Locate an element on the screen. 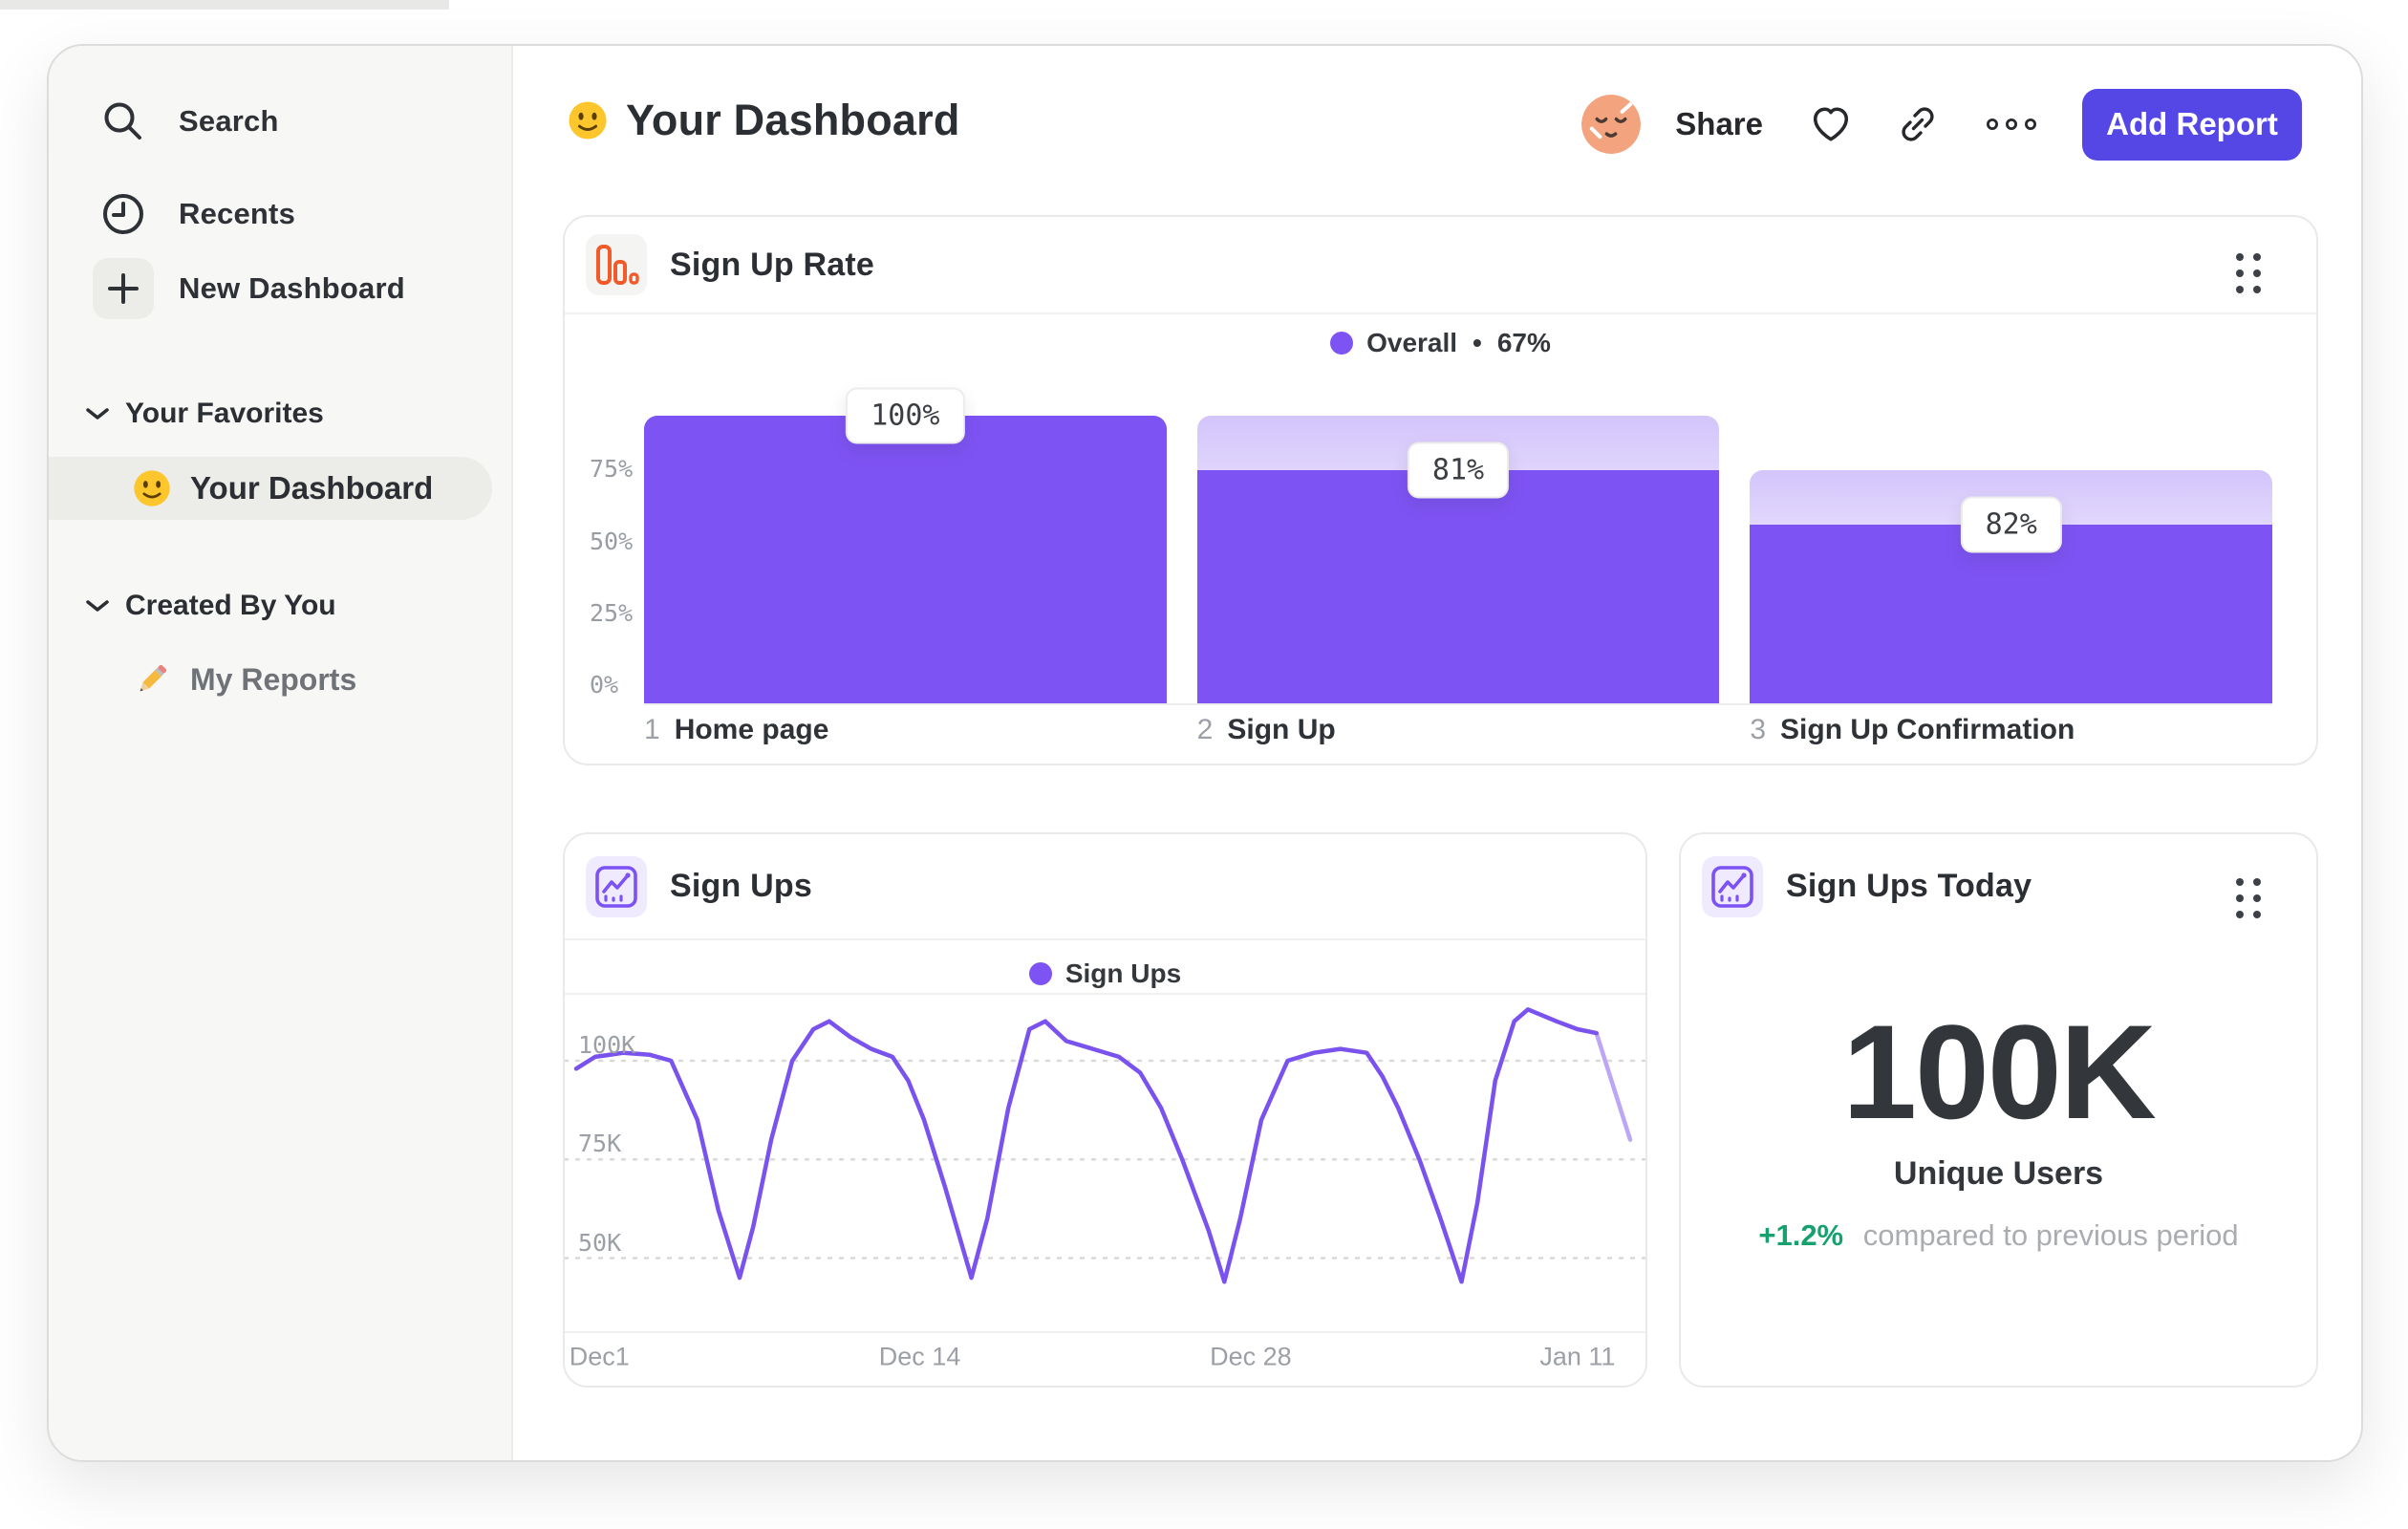 This screenshot has width=2408, height=1529. legend-label: Overall is located at coordinates (1412, 342).